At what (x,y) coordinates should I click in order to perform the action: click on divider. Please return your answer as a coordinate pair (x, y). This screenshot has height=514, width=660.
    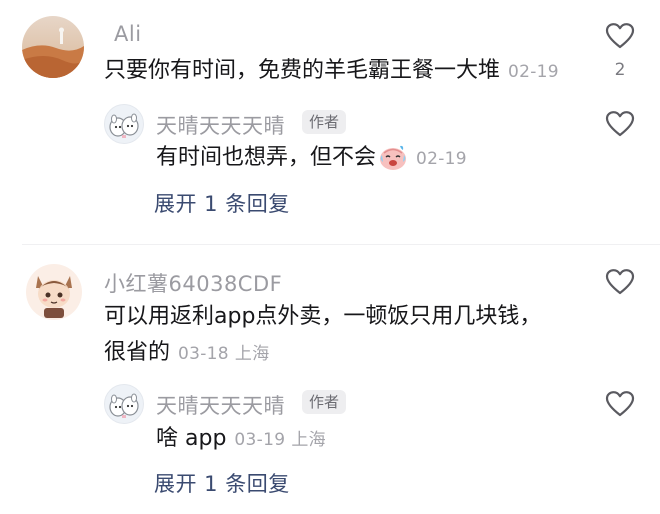
    Looking at the image, I should click on (341, 244).